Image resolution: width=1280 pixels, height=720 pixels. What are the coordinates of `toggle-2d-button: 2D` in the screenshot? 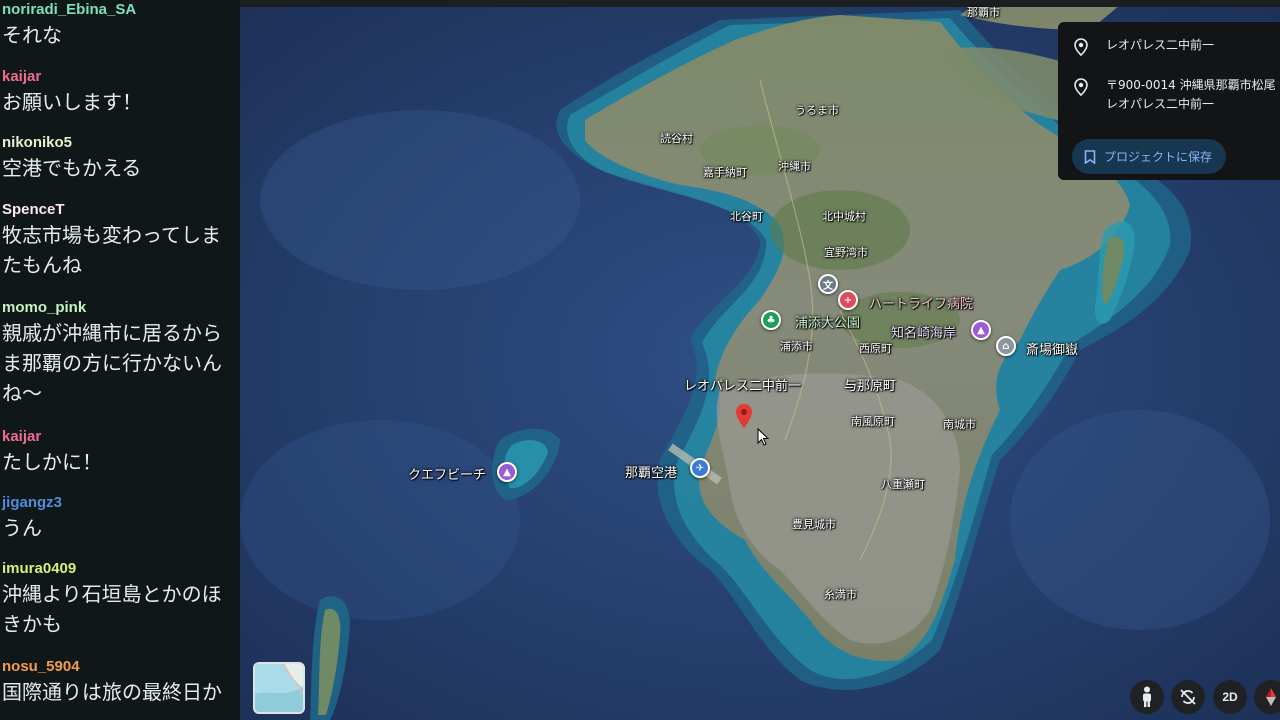 It's located at (1230, 697).